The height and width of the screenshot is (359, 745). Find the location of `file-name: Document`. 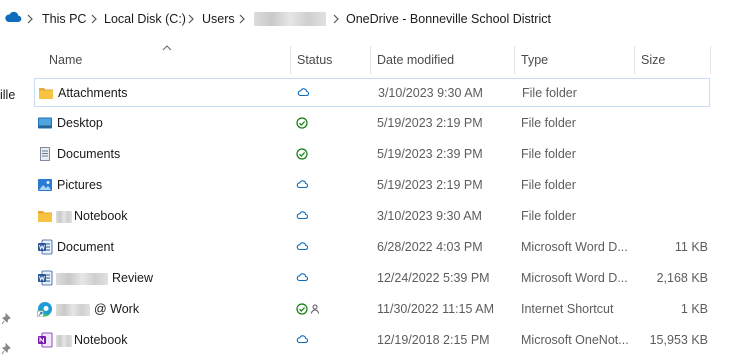

file-name: Document is located at coordinates (85, 247).